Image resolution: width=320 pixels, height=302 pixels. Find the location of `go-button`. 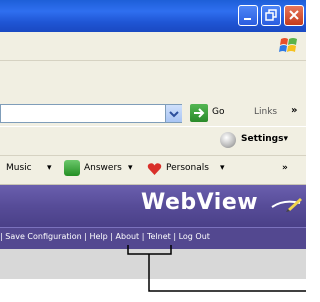

go-button is located at coordinates (199, 113).